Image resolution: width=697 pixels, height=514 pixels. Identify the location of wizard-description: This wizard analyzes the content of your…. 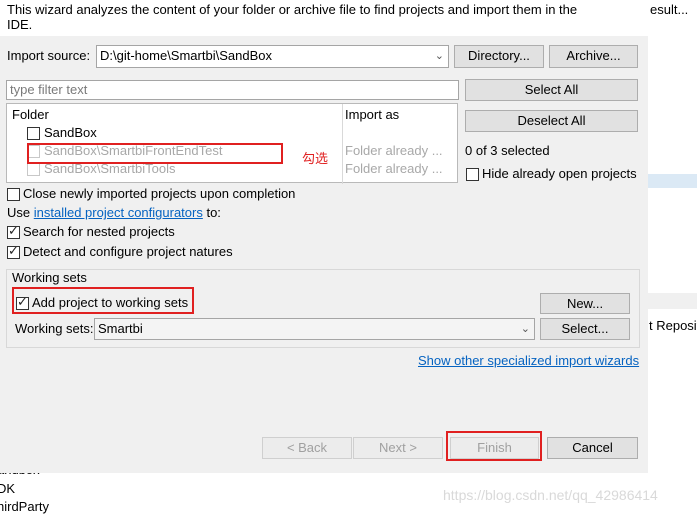
(292, 17).